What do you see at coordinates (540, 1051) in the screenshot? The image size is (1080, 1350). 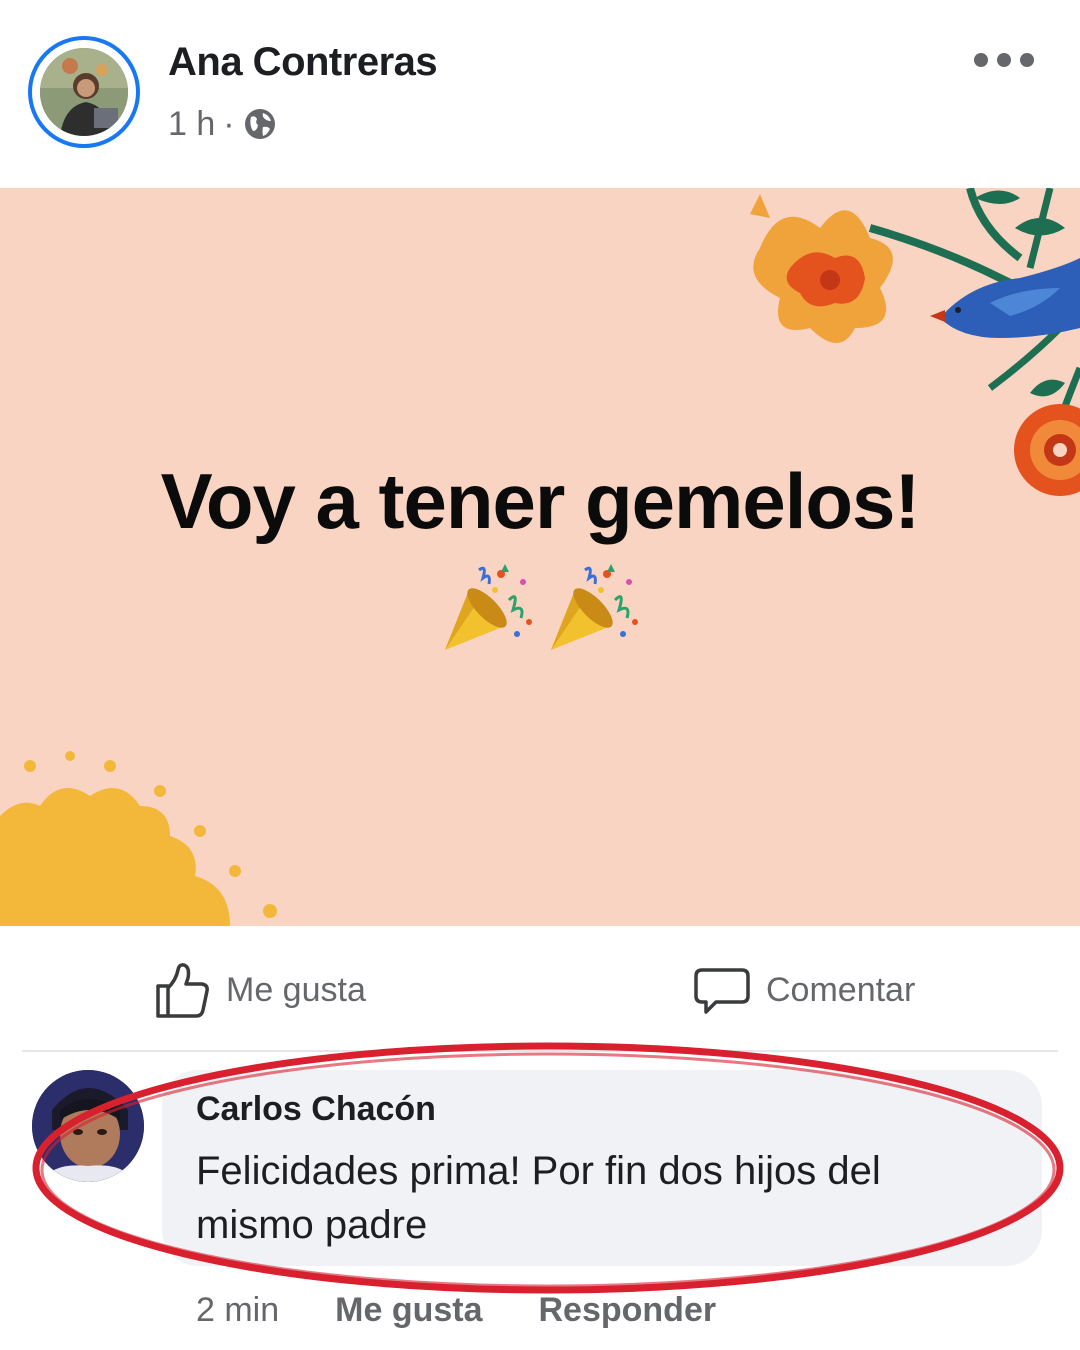 I see `divider` at bounding box center [540, 1051].